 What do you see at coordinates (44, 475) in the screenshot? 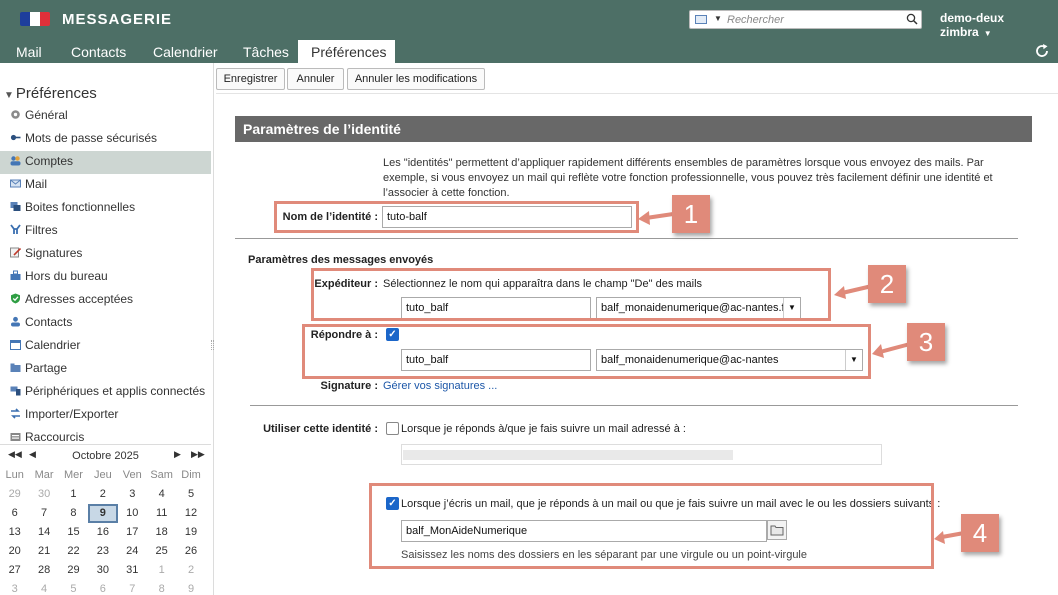
I see `weekday-label: Mar` at bounding box center [44, 475].